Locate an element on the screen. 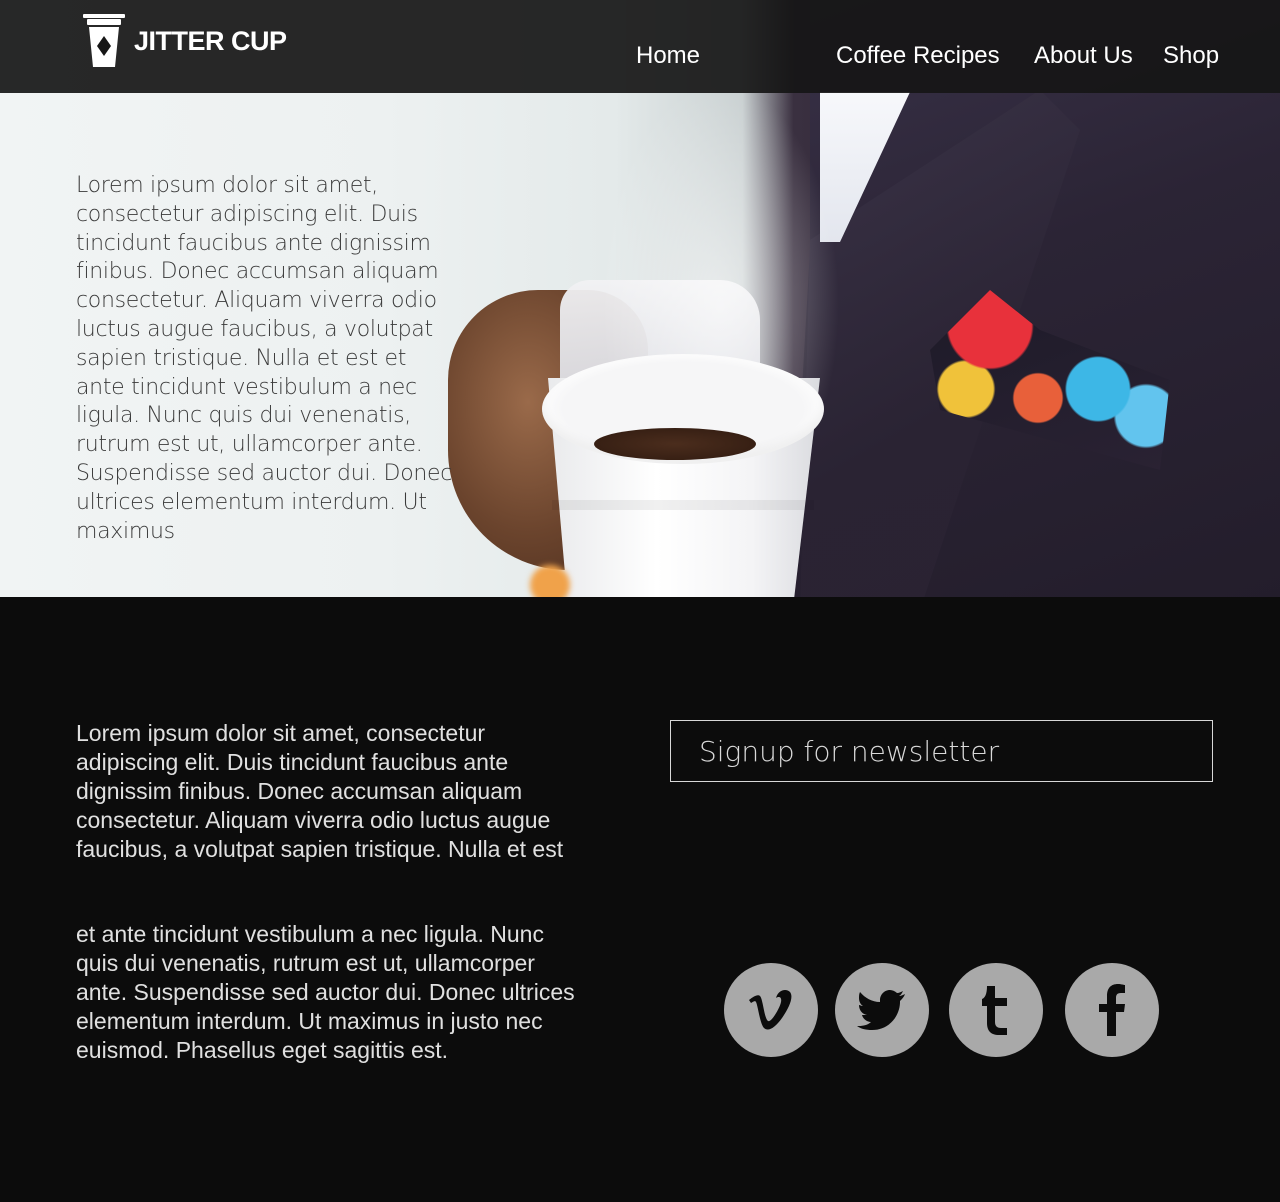  nav-about-us: About Us is located at coordinates (1083, 56).